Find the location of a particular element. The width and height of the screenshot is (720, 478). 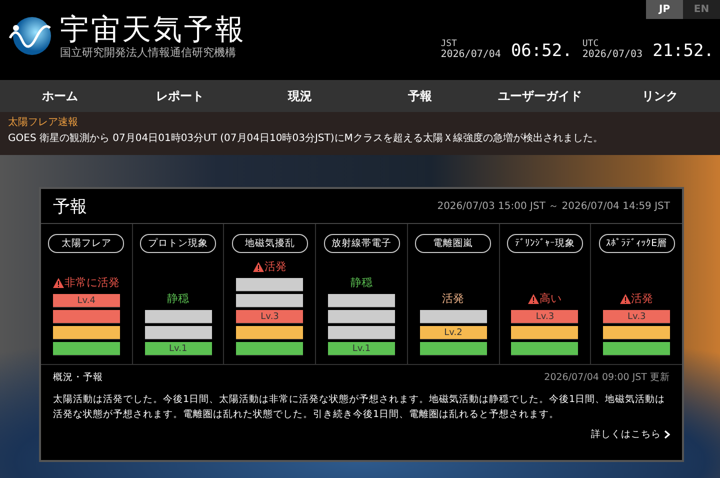

timezone-label: UTC is located at coordinates (591, 44).